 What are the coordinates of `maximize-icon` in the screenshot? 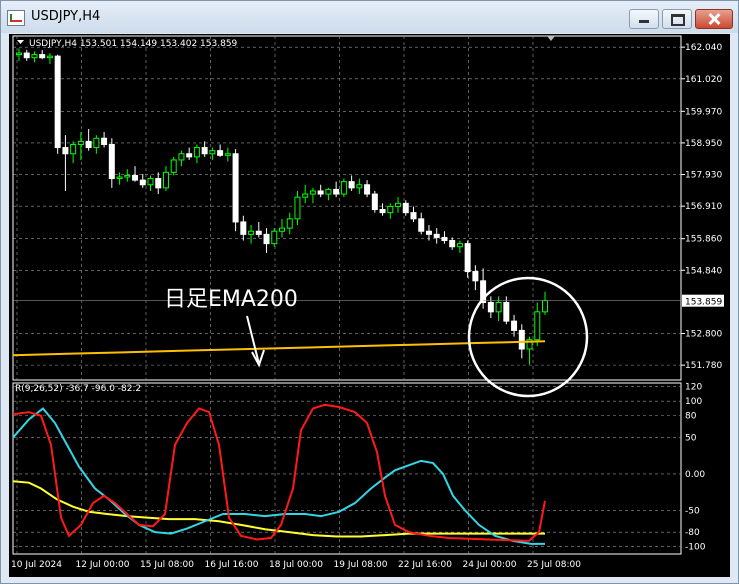 It's located at (677, 19).